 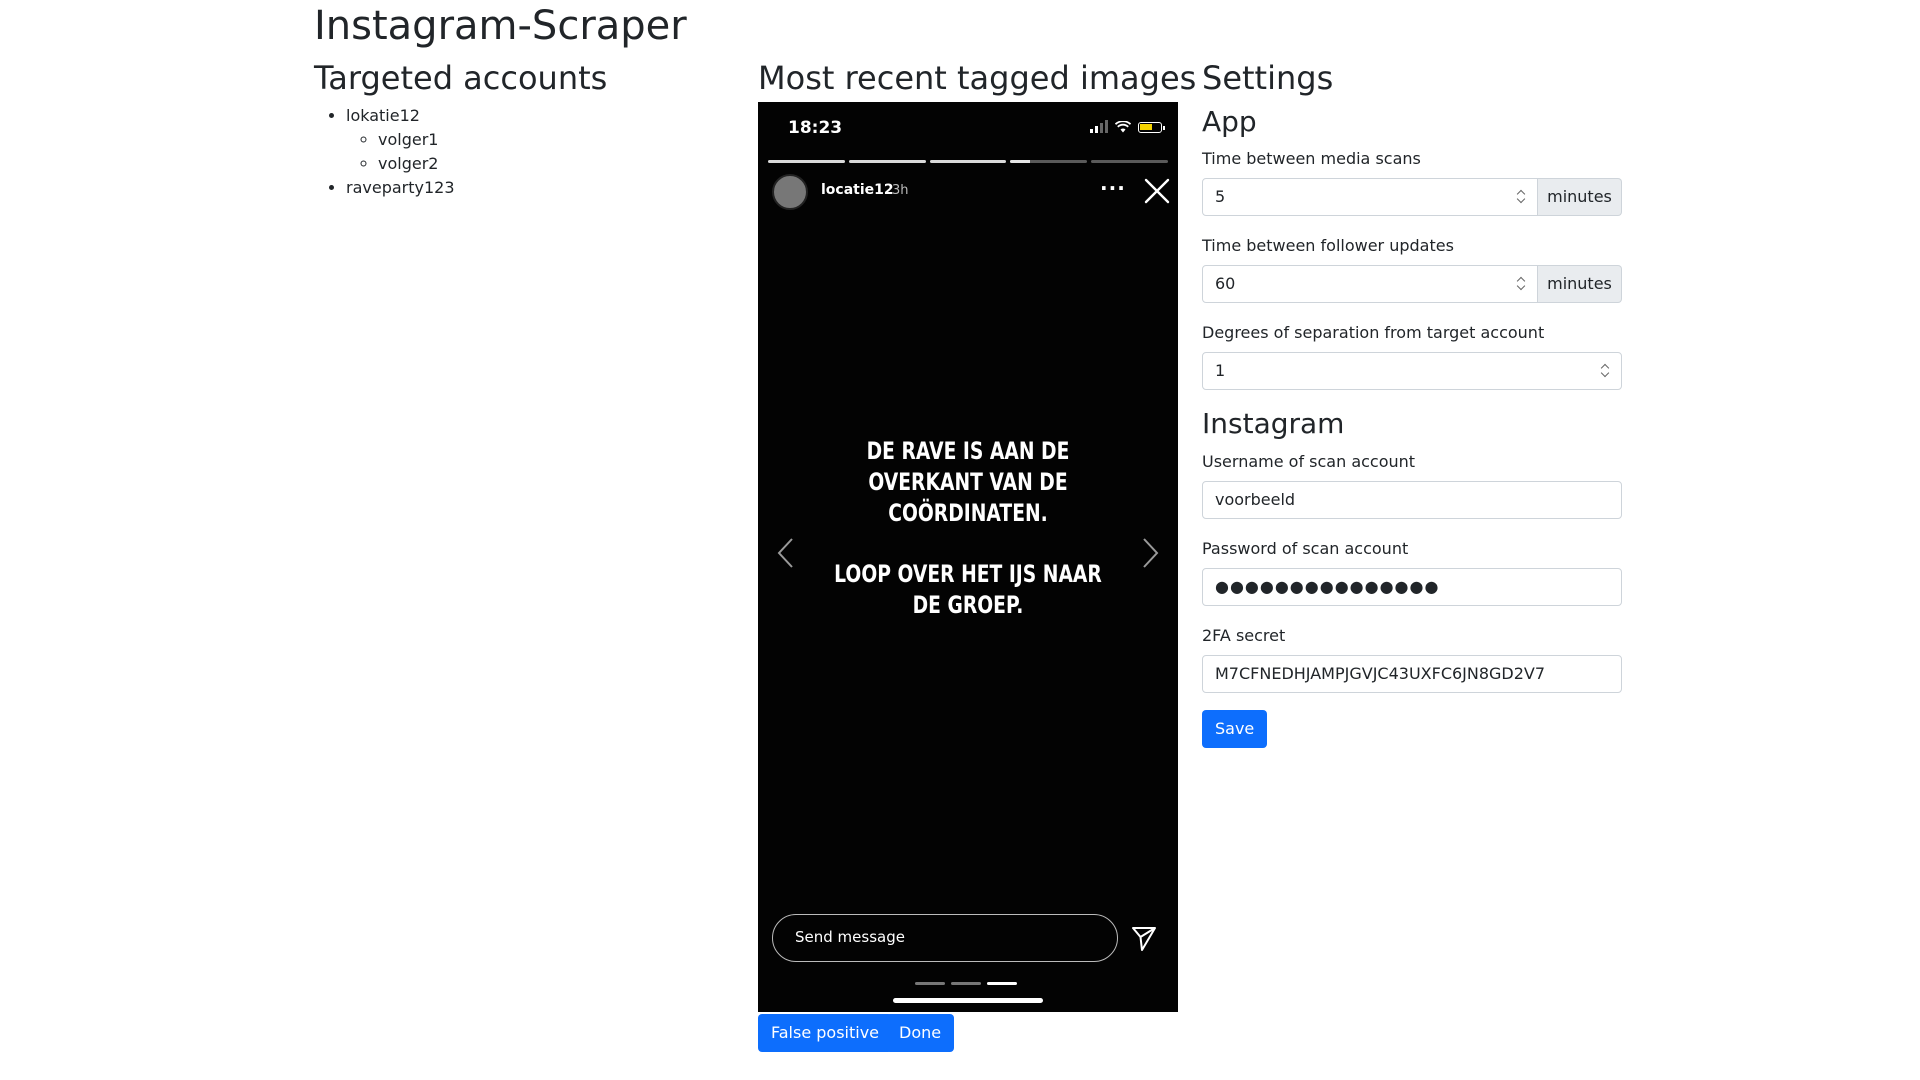 What do you see at coordinates (1273, 423) in the screenshot?
I see `instagram-settings-title: Instagram` at bounding box center [1273, 423].